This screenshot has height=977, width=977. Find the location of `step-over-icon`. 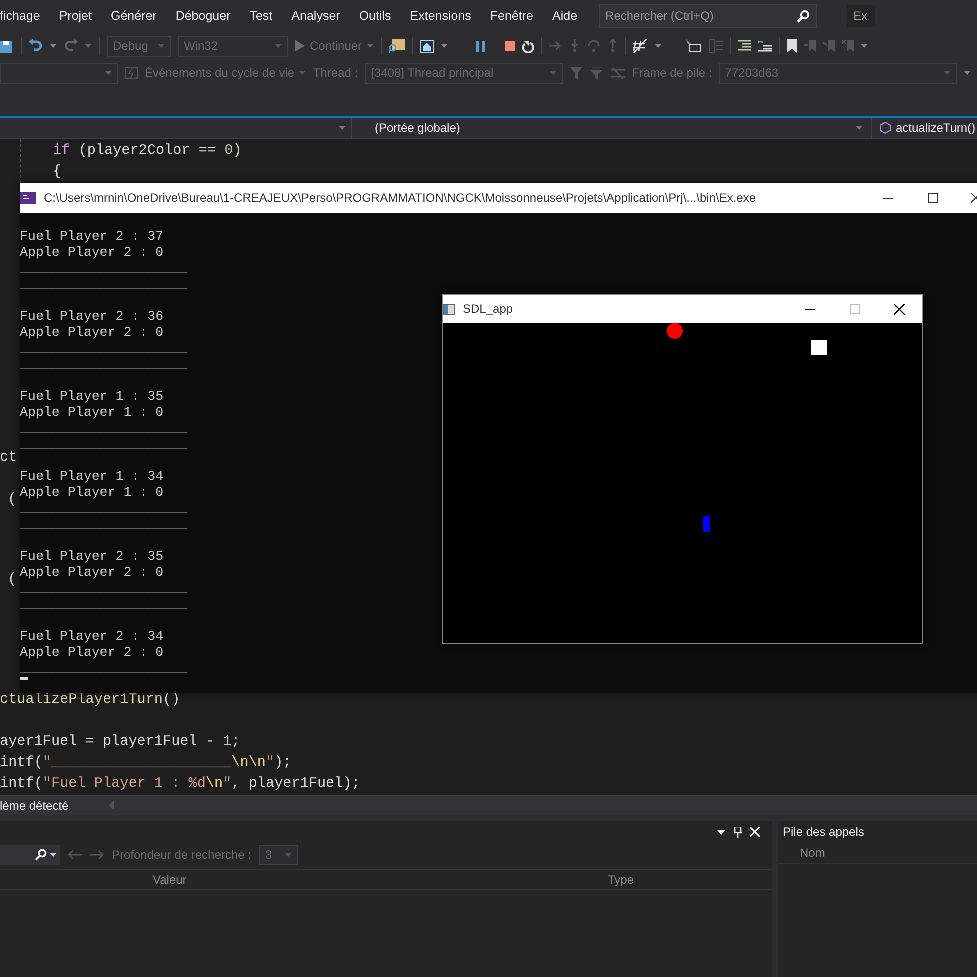

step-over-icon is located at coordinates (594, 46).